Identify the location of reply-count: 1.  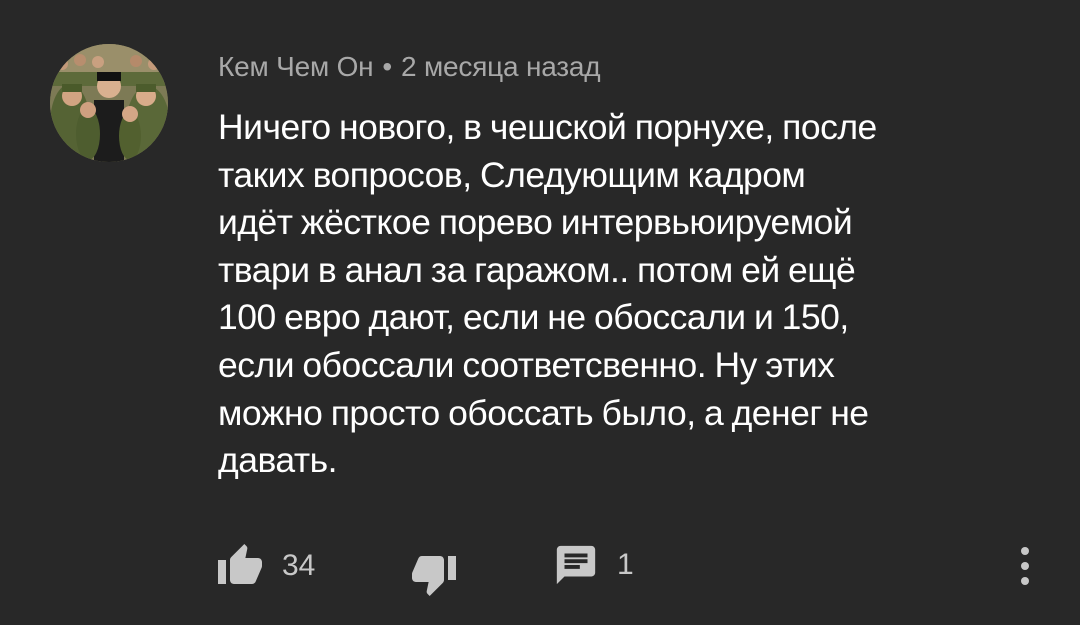
(625, 564).